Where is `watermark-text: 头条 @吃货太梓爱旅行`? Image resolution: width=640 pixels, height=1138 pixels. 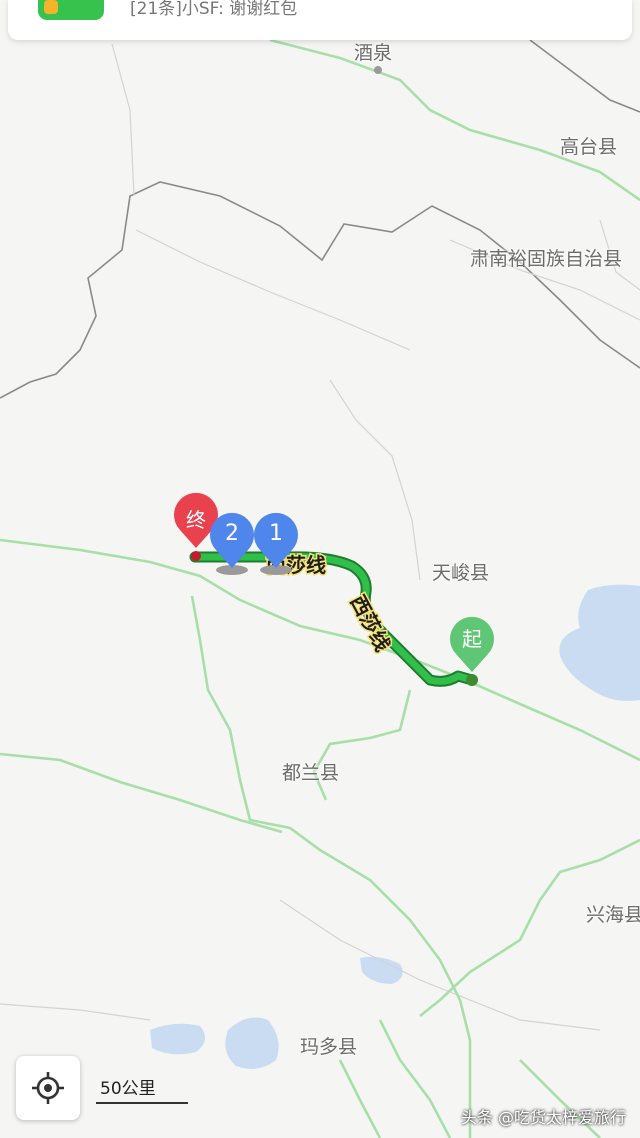 watermark-text: 头条 @吃货太梓爱旅行 is located at coordinates (543, 1117).